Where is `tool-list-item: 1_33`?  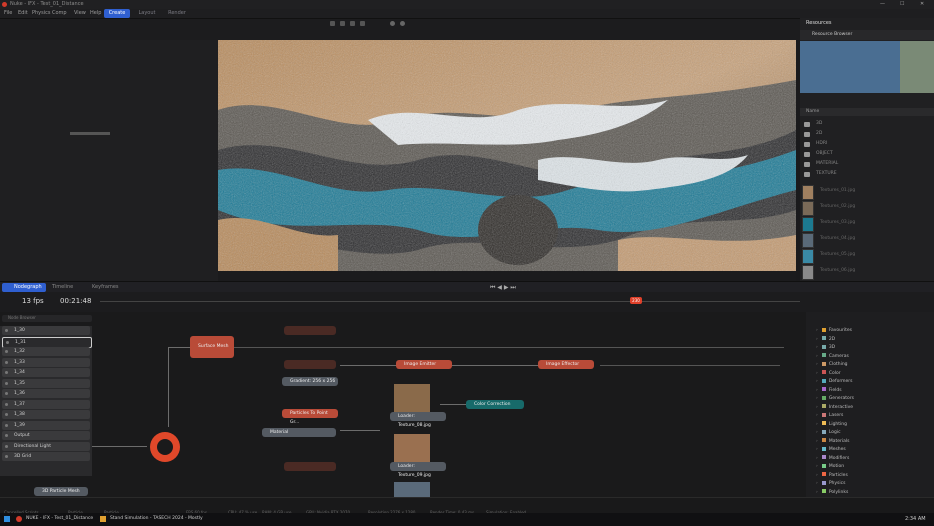 tool-list-item: 1_33 is located at coordinates (46, 362).